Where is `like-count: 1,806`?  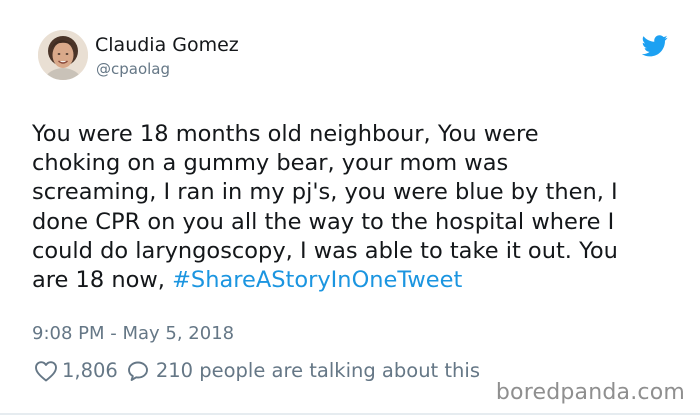 like-count: 1,806 is located at coordinates (90, 370).